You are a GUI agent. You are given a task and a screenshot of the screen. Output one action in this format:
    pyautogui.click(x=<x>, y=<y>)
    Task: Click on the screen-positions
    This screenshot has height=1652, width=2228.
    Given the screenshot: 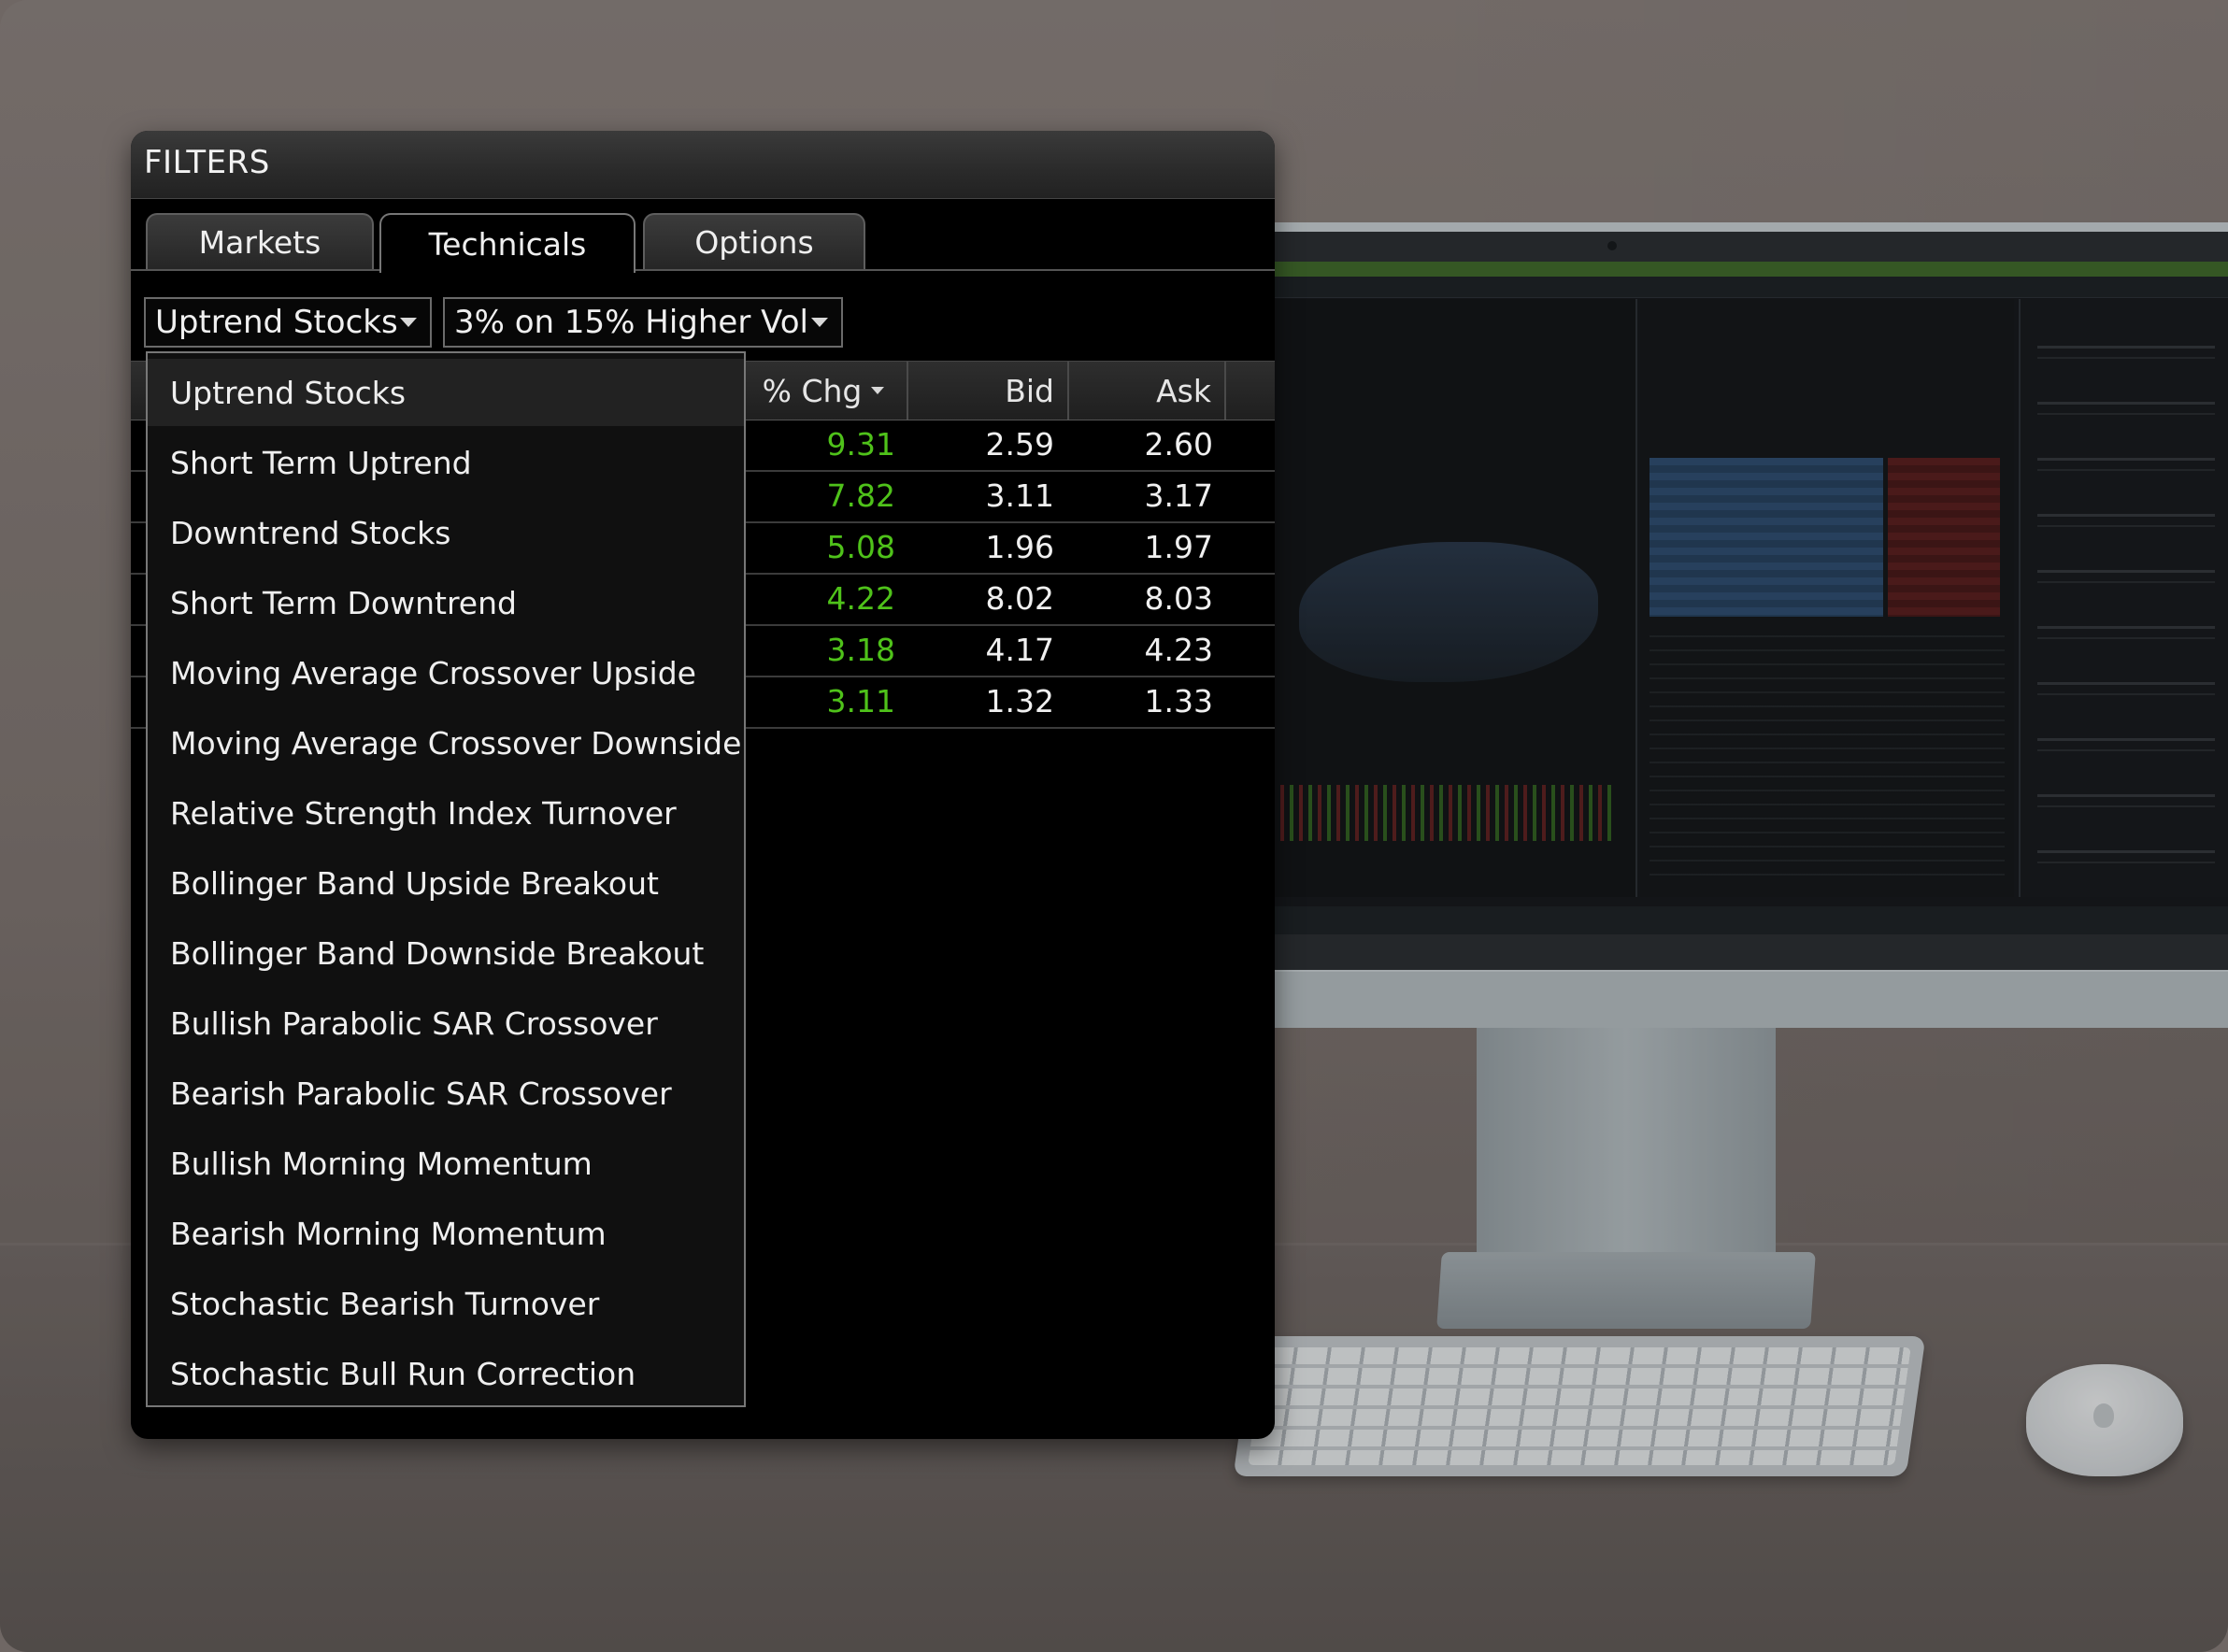 What is the action you would take?
    pyautogui.click(x=1828, y=757)
    